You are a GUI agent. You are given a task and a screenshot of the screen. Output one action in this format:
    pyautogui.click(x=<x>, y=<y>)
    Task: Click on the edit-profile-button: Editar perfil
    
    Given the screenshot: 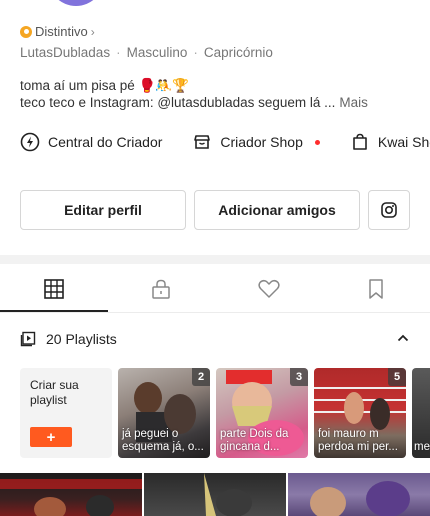 What is the action you would take?
    pyautogui.click(x=103, y=210)
    